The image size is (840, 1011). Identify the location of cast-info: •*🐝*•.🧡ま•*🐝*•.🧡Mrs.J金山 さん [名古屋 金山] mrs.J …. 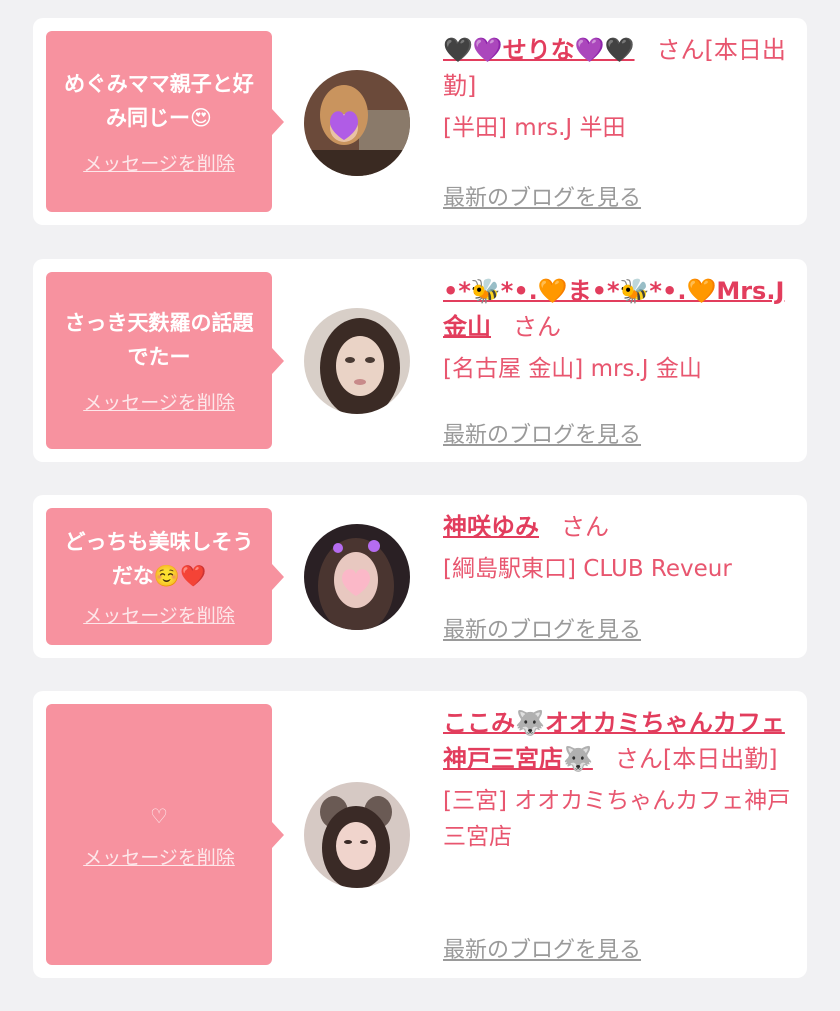
(619, 330).